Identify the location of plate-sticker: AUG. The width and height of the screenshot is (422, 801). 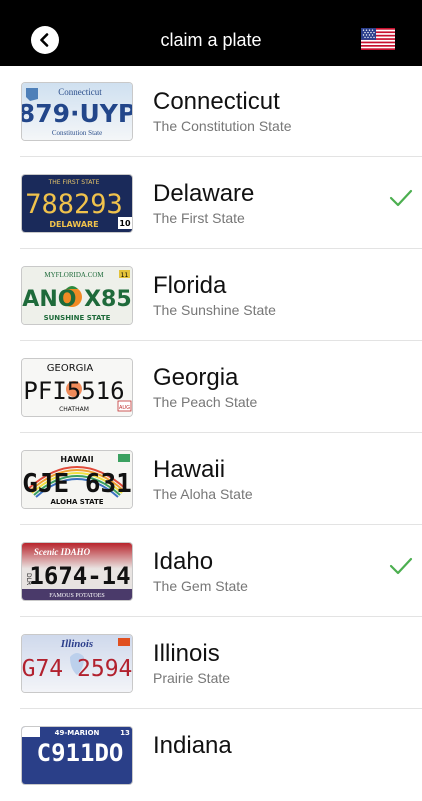
(124, 408).